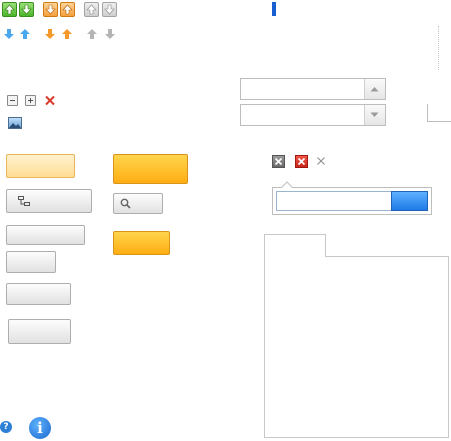  What do you see at coordinates (301, 161) in the screenshot?
I see `close-red-icon` at bounding box center [301, 161].